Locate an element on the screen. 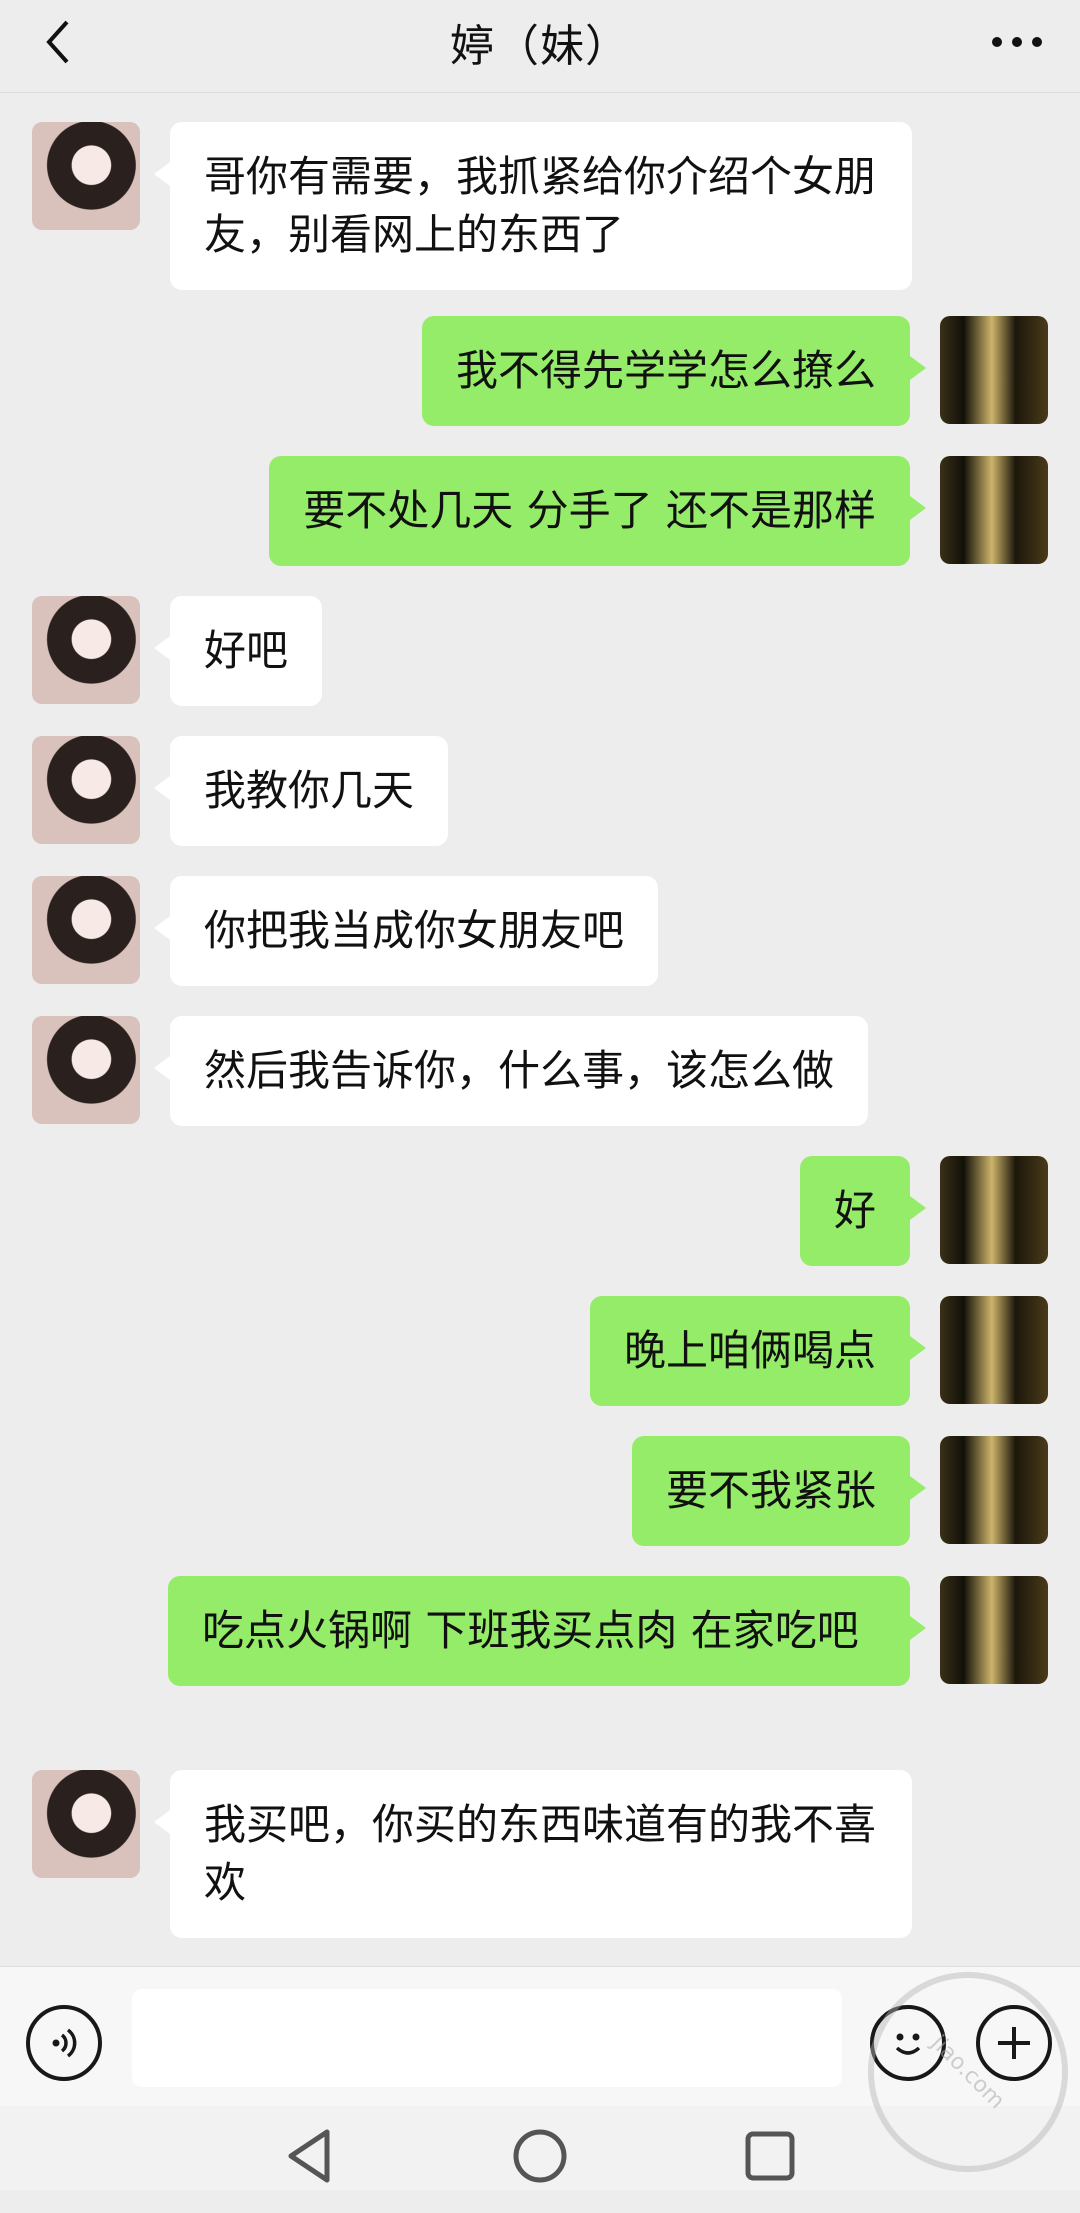 This screenshot has height=2213, width=1080. message-bubble: 要不处几天 分手了 还不是那样 is located at coordinates (597, 511).